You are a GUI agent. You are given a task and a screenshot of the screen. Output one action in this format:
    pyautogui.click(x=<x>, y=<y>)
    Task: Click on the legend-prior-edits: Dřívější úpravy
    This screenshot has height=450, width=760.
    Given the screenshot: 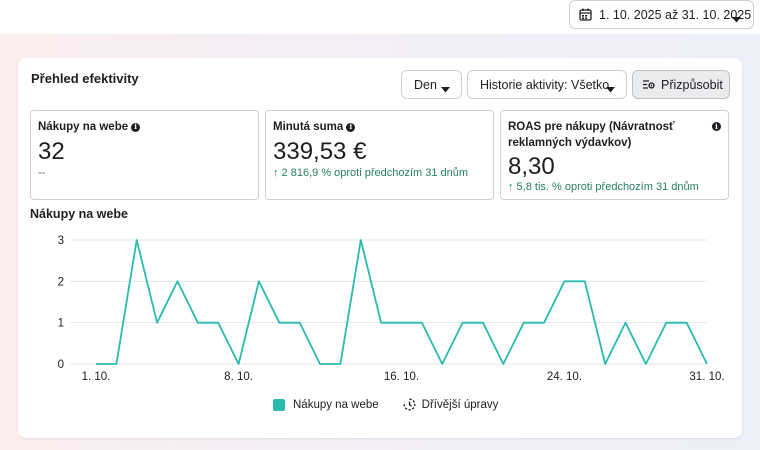 What is the action you would take?
    pyautogui.click(x=451, y=404)
    